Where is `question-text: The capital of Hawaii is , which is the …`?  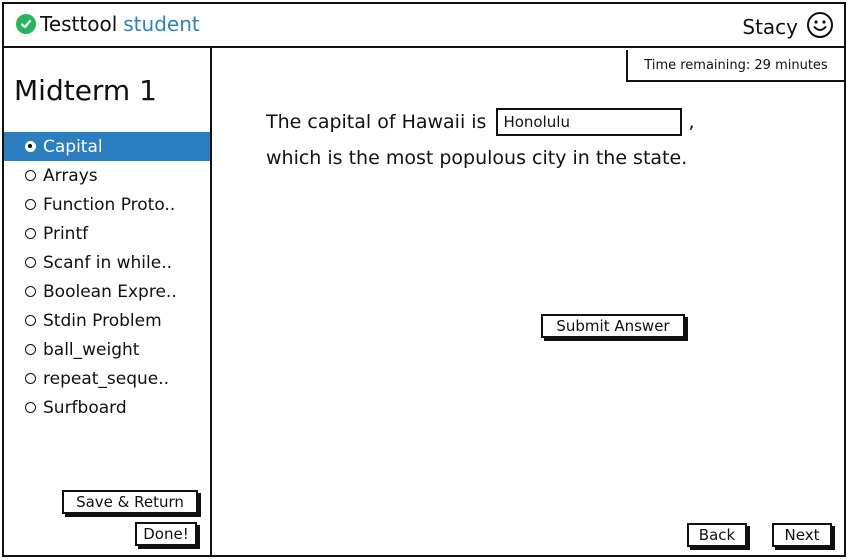
question-text: The capital of Hawaii is , which is the … is located at coordinates (480, 140).